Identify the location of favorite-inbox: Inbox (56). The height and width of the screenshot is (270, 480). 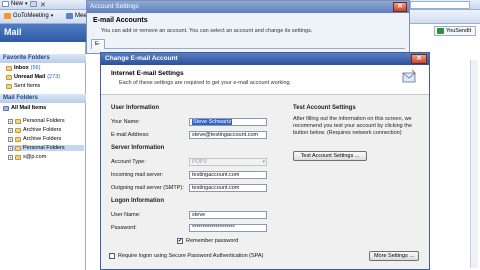
(23, 68).